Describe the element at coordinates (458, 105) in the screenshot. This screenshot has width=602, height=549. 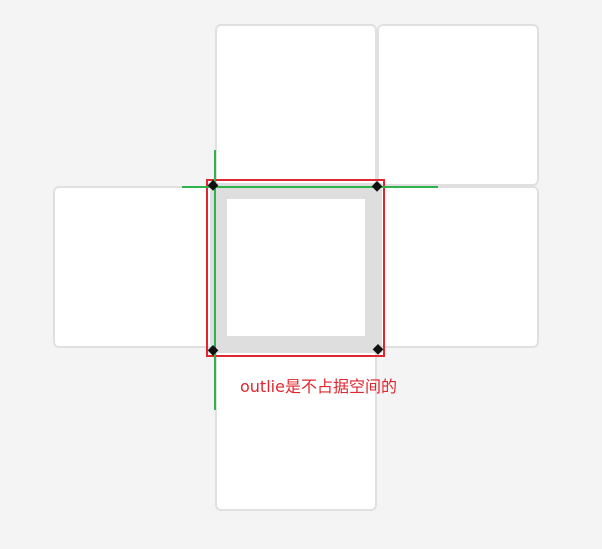
I see `tile-top-right` at that location.